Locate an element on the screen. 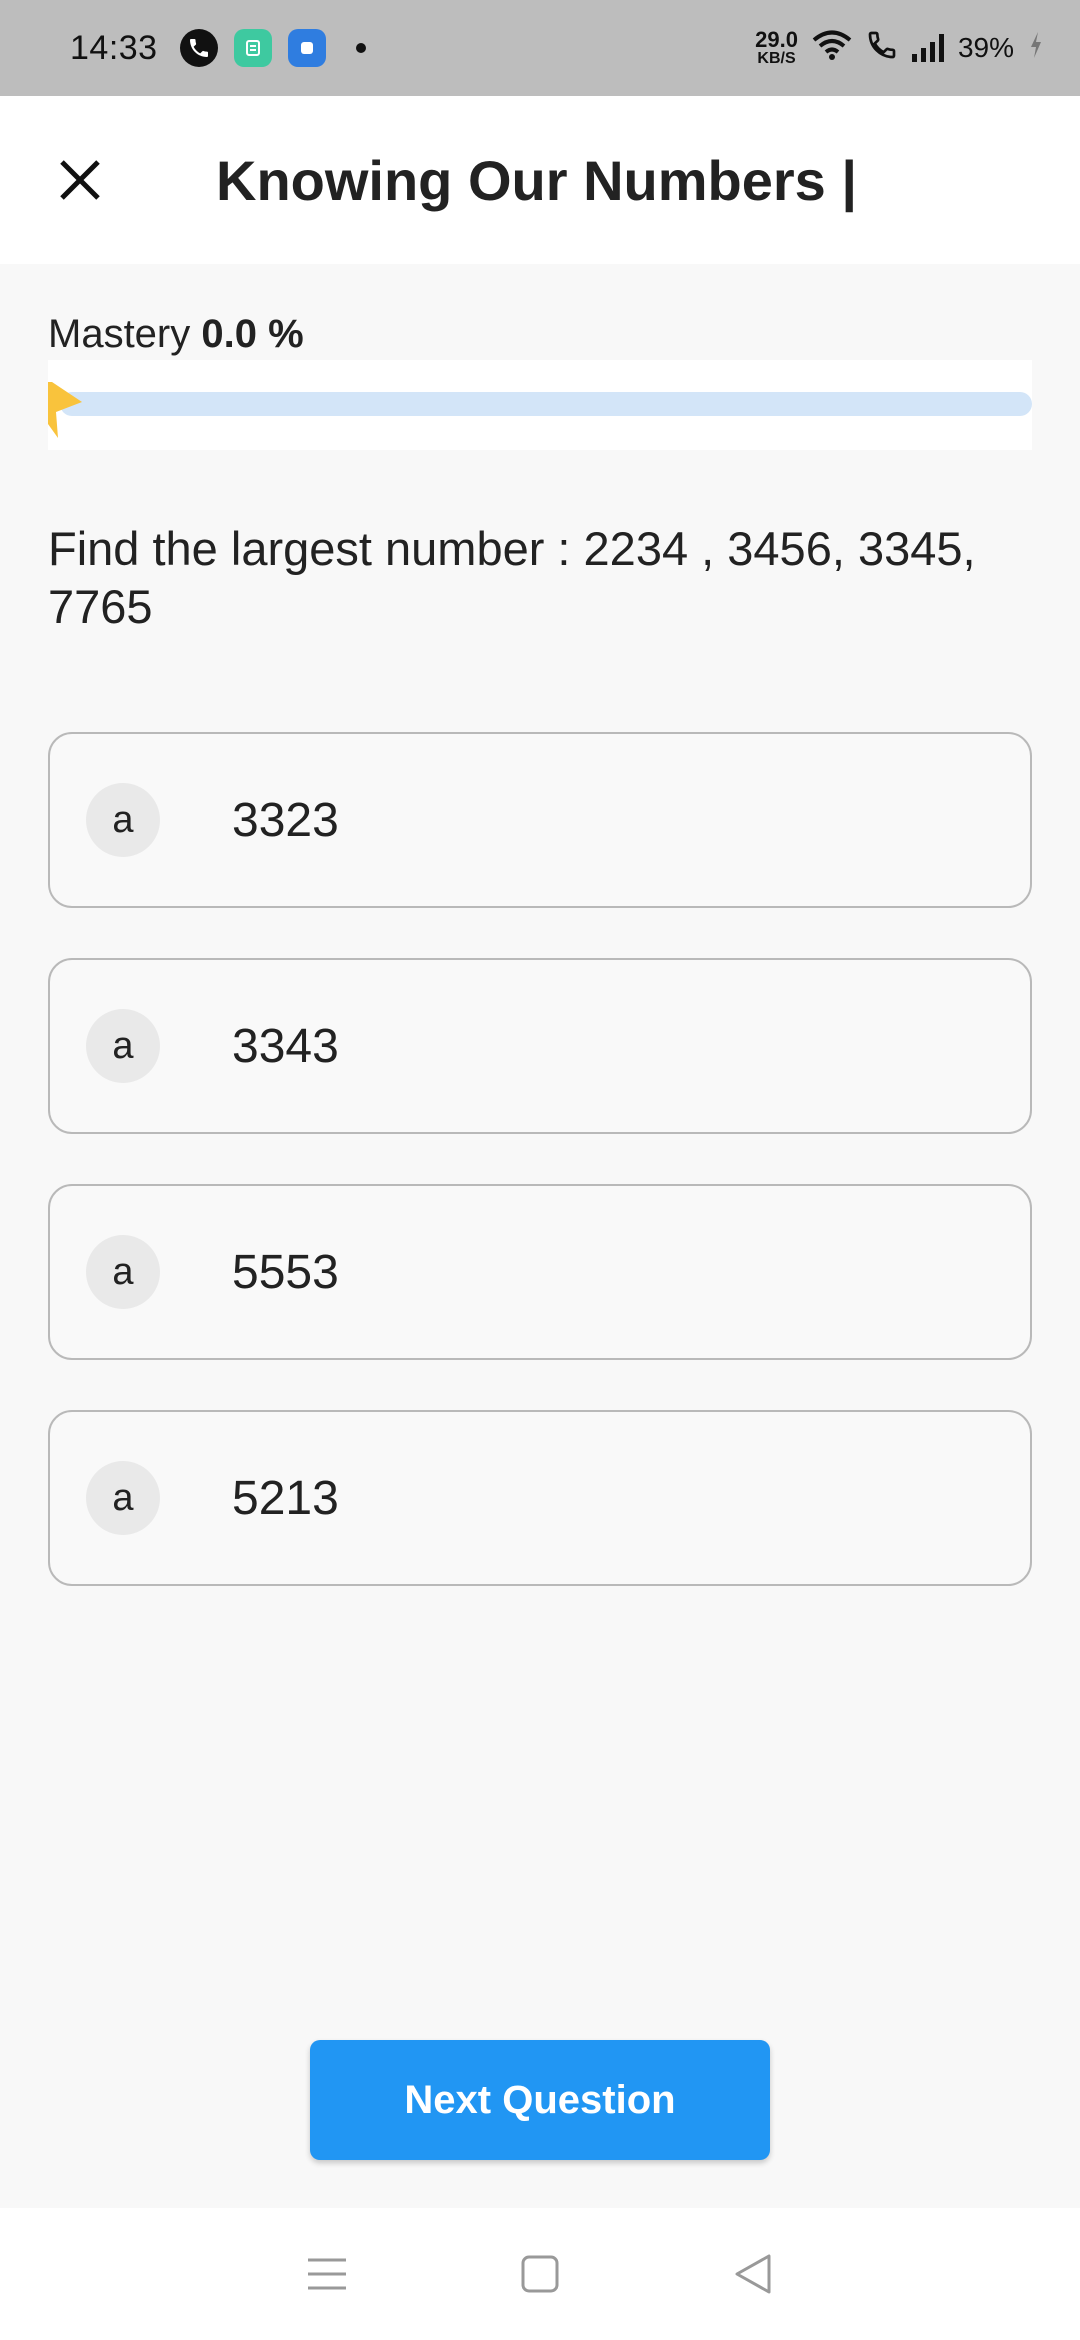  option-text: 5553 is located at coordinates (285, 1272).